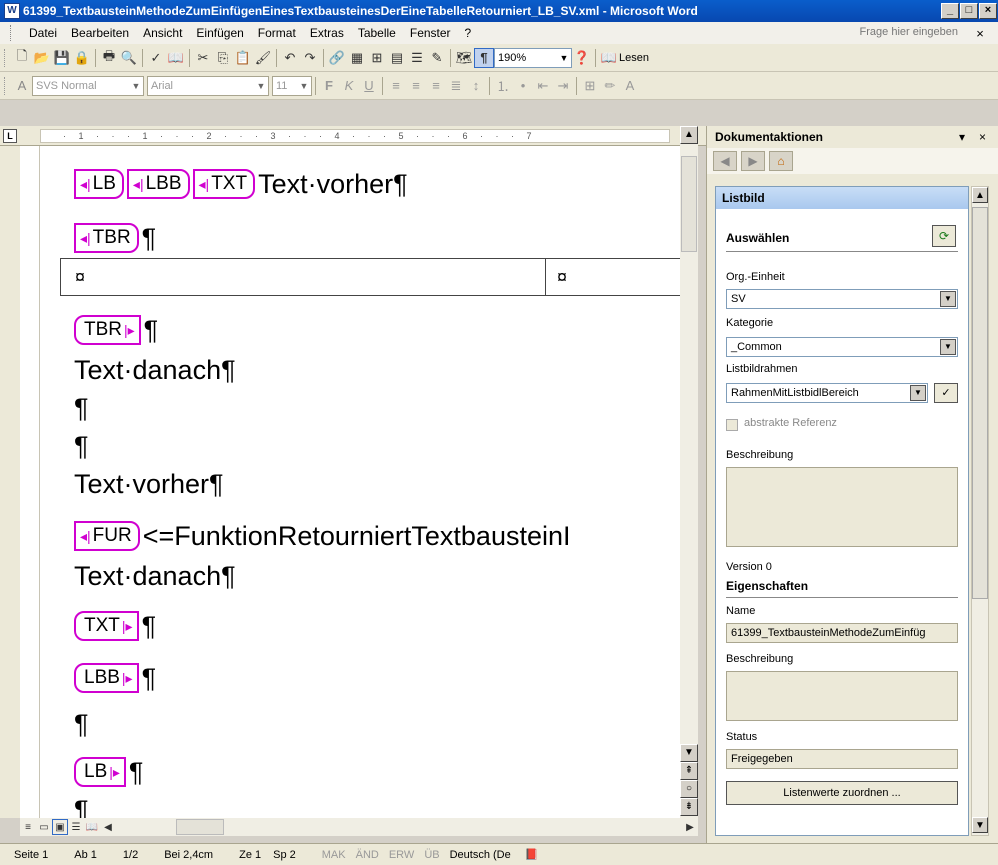 This screenshot has height=865, width=998. I want to click on minimize-button: _, so click(950, 11).